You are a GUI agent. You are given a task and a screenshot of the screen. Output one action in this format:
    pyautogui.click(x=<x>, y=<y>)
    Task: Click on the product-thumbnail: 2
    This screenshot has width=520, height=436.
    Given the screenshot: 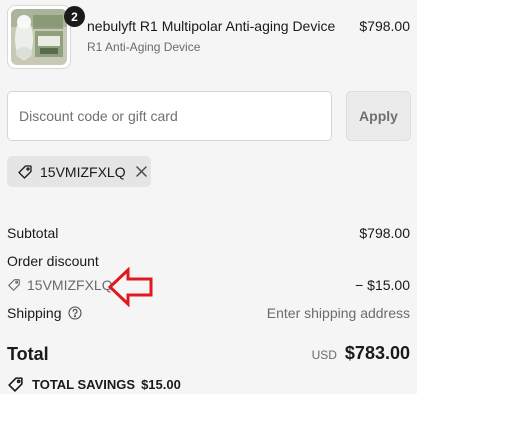 What is the action you would take?
    pyautogui.click(x=46, y=37)
    